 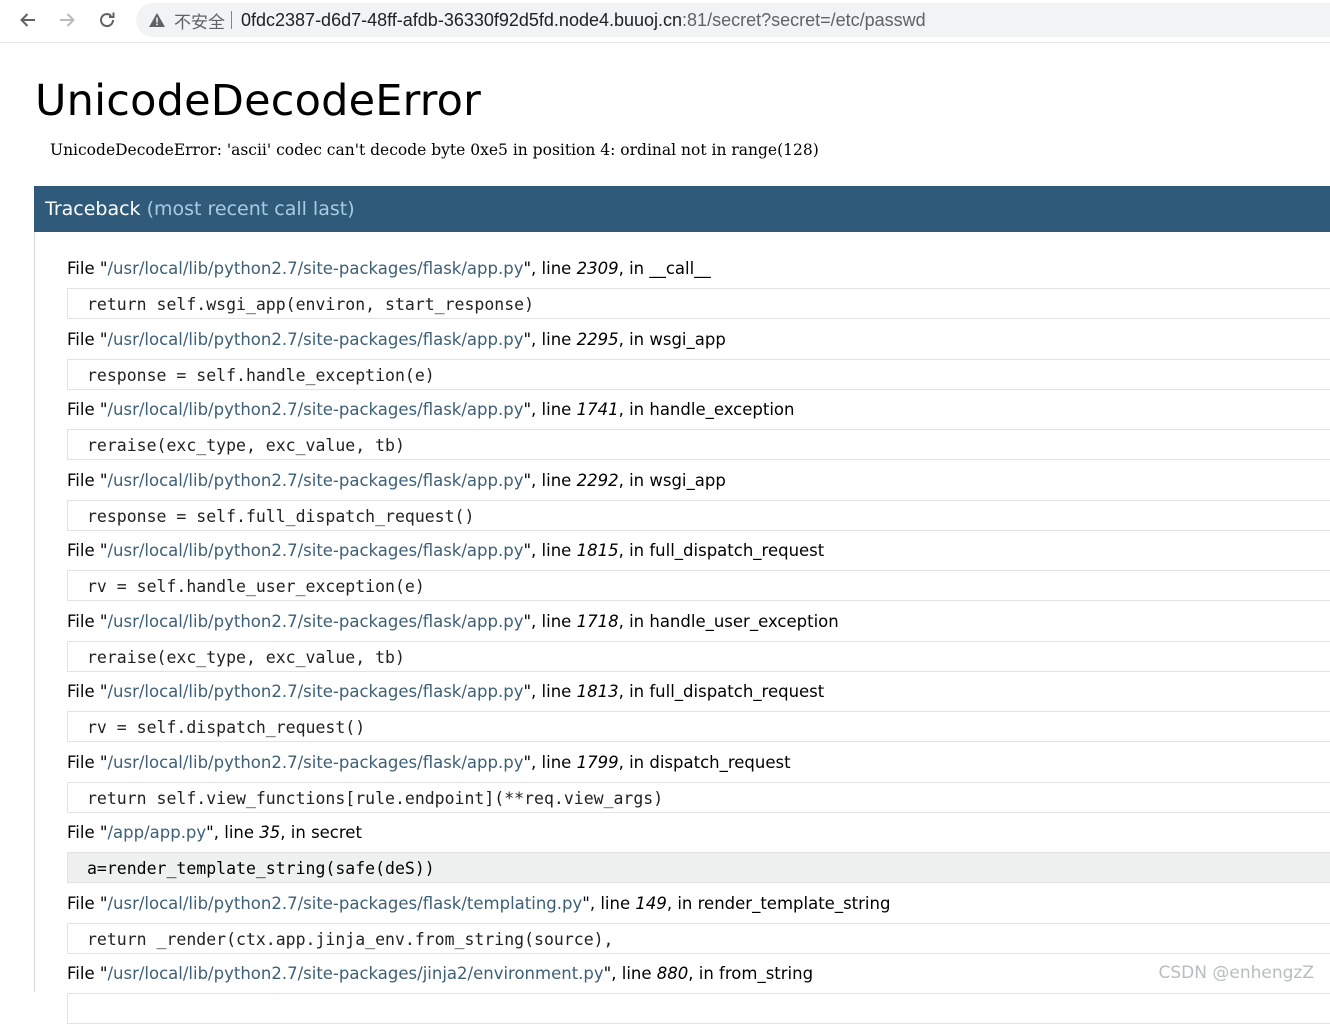 I want to click on reload-button, so click(x=107, y=20).